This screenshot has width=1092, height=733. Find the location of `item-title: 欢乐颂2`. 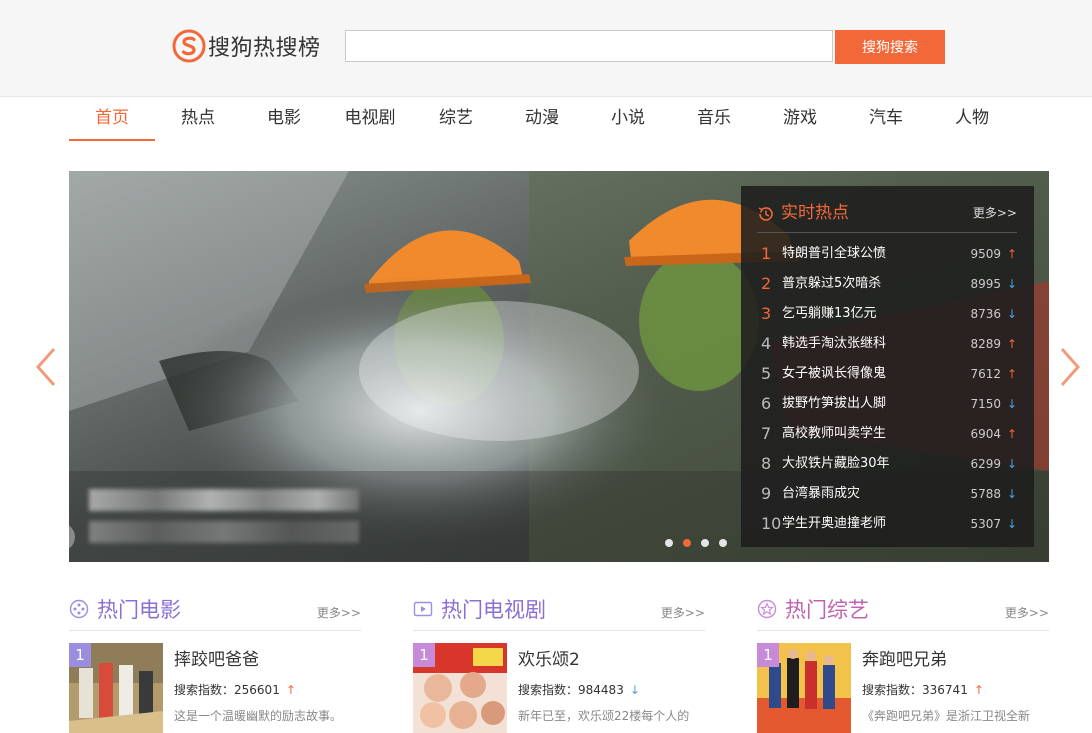

item-title: 欢乐颂2 is located at coordinates (549, 657).